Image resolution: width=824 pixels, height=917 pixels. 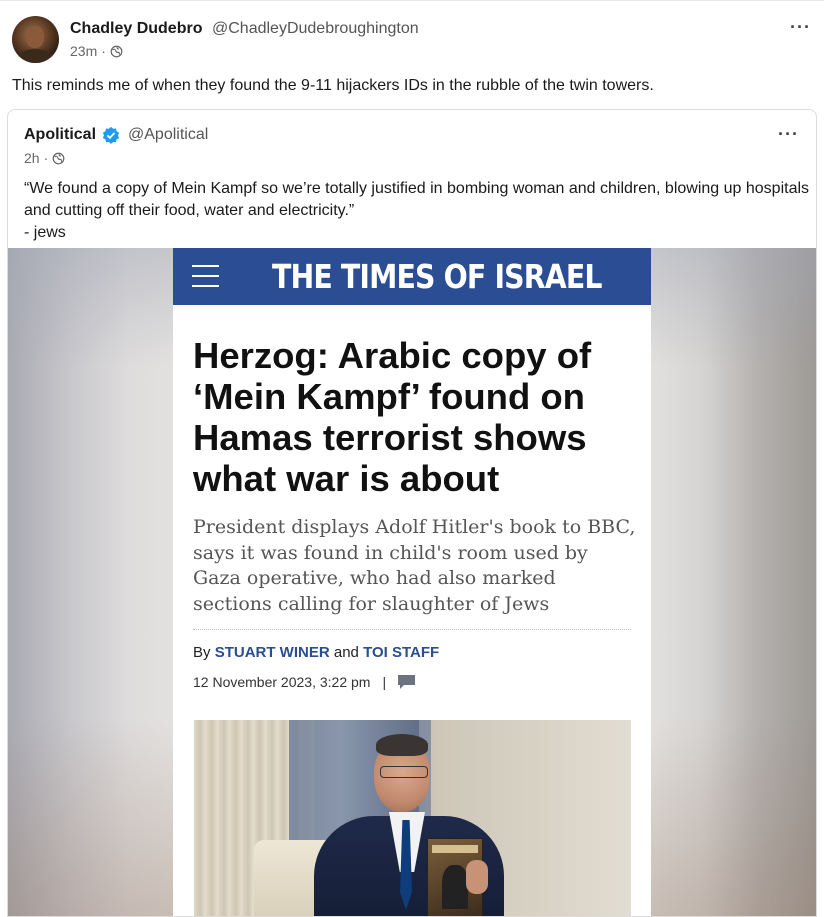 I want to click on top-divider, so click(x=412, y=0).